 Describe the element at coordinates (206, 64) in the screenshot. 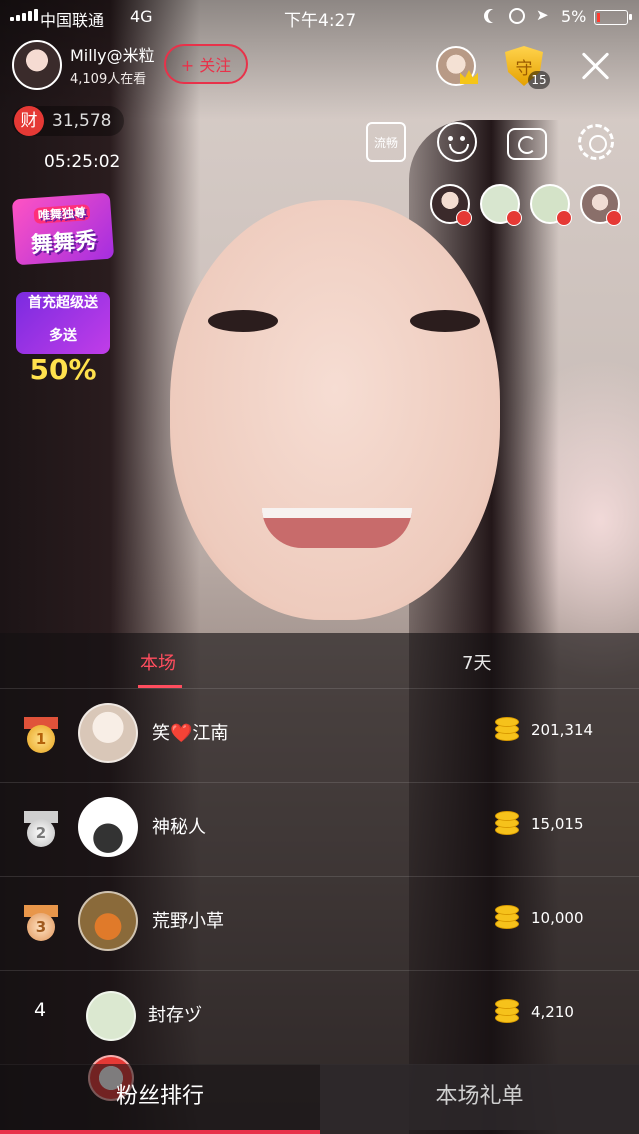

I see `follow-button: + 关注` at that location.